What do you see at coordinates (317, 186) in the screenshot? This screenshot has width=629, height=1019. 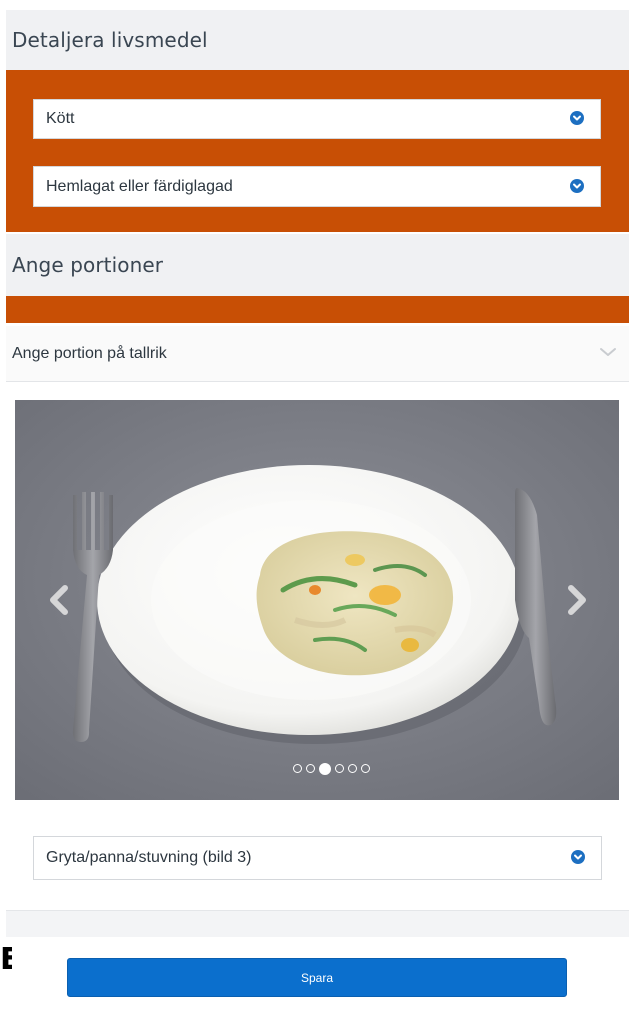 I see `preparation-select: Hemlagat eller färdiglagad` at bounding box center [317, 186].